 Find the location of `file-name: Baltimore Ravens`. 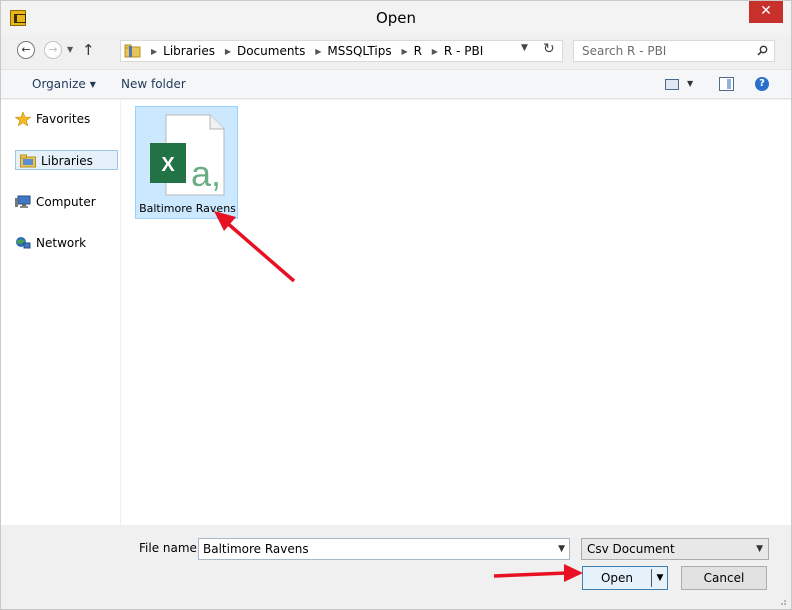

file-name: Baltimore Ravens is located at coordinates (187, 208).